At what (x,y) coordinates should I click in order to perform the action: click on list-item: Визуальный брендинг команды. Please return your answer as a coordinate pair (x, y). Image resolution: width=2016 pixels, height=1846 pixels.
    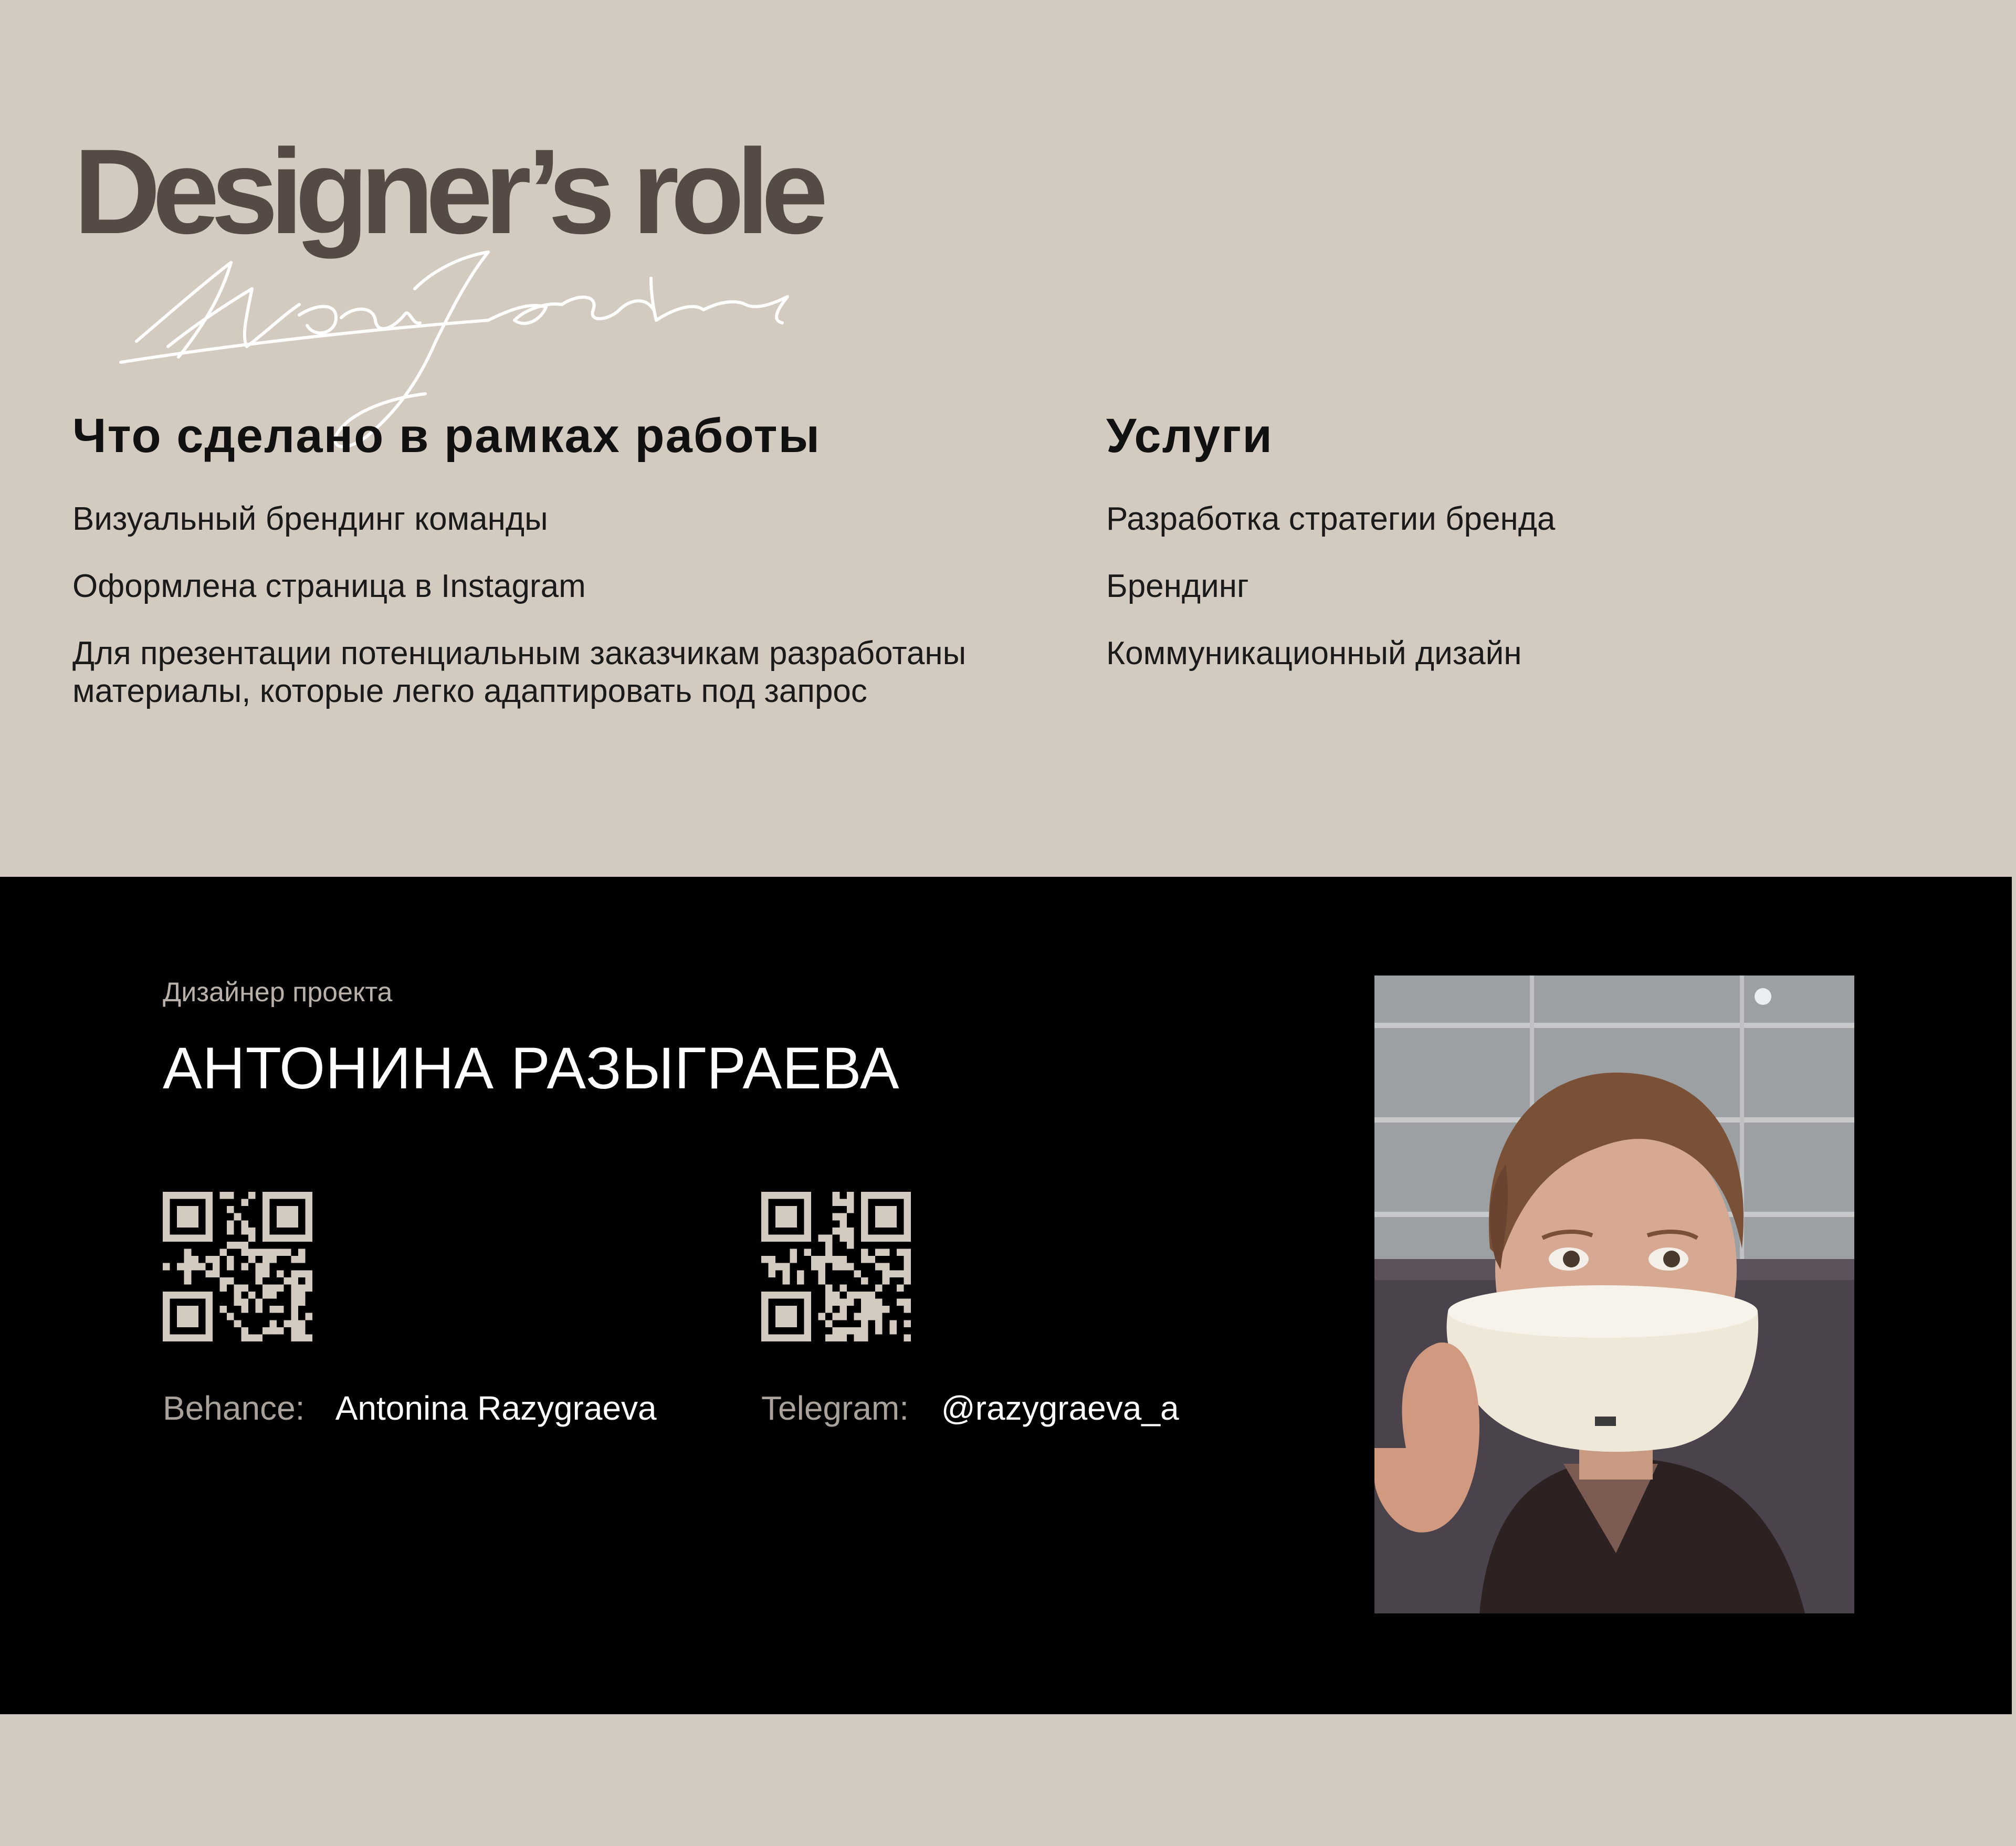
    Looking at the image, I should click on (310, 519).